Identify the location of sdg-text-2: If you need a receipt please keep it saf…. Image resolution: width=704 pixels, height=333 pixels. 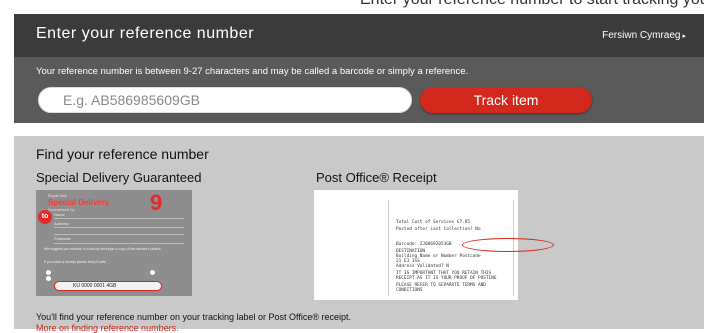
(75, 262).